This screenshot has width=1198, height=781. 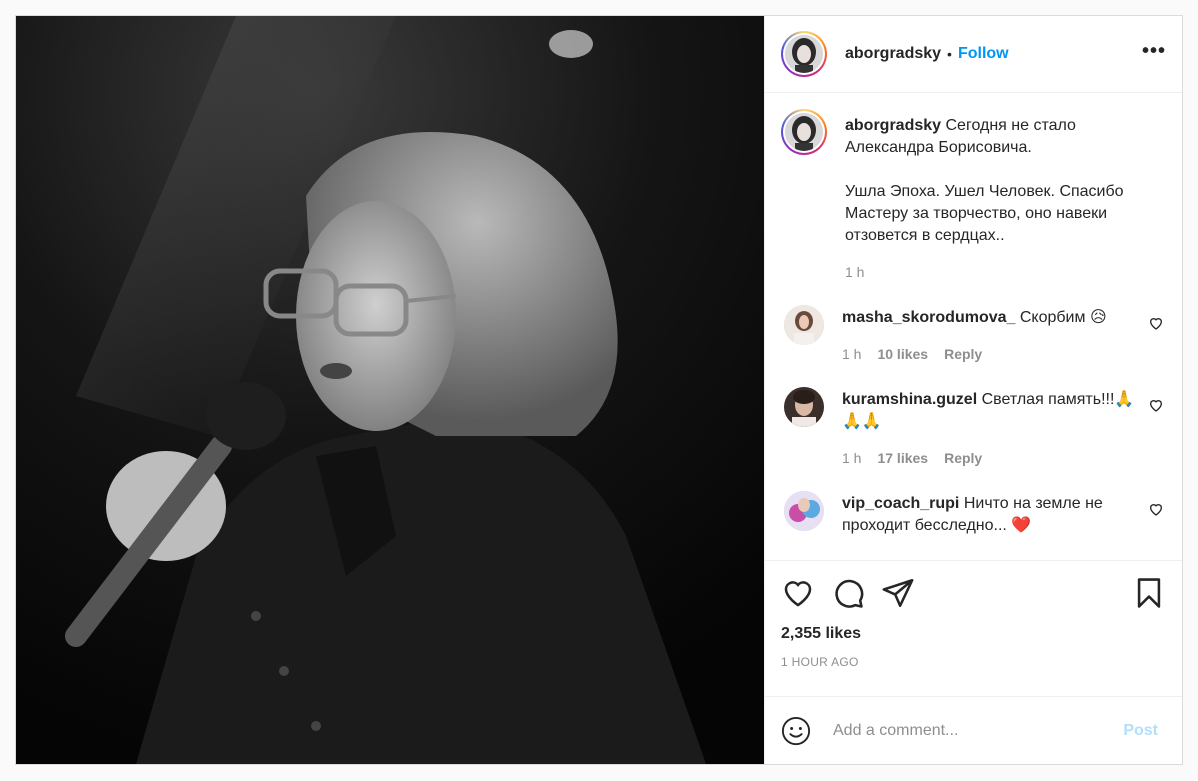 I want to click on emoji-icon, so click(x=796, y=731).